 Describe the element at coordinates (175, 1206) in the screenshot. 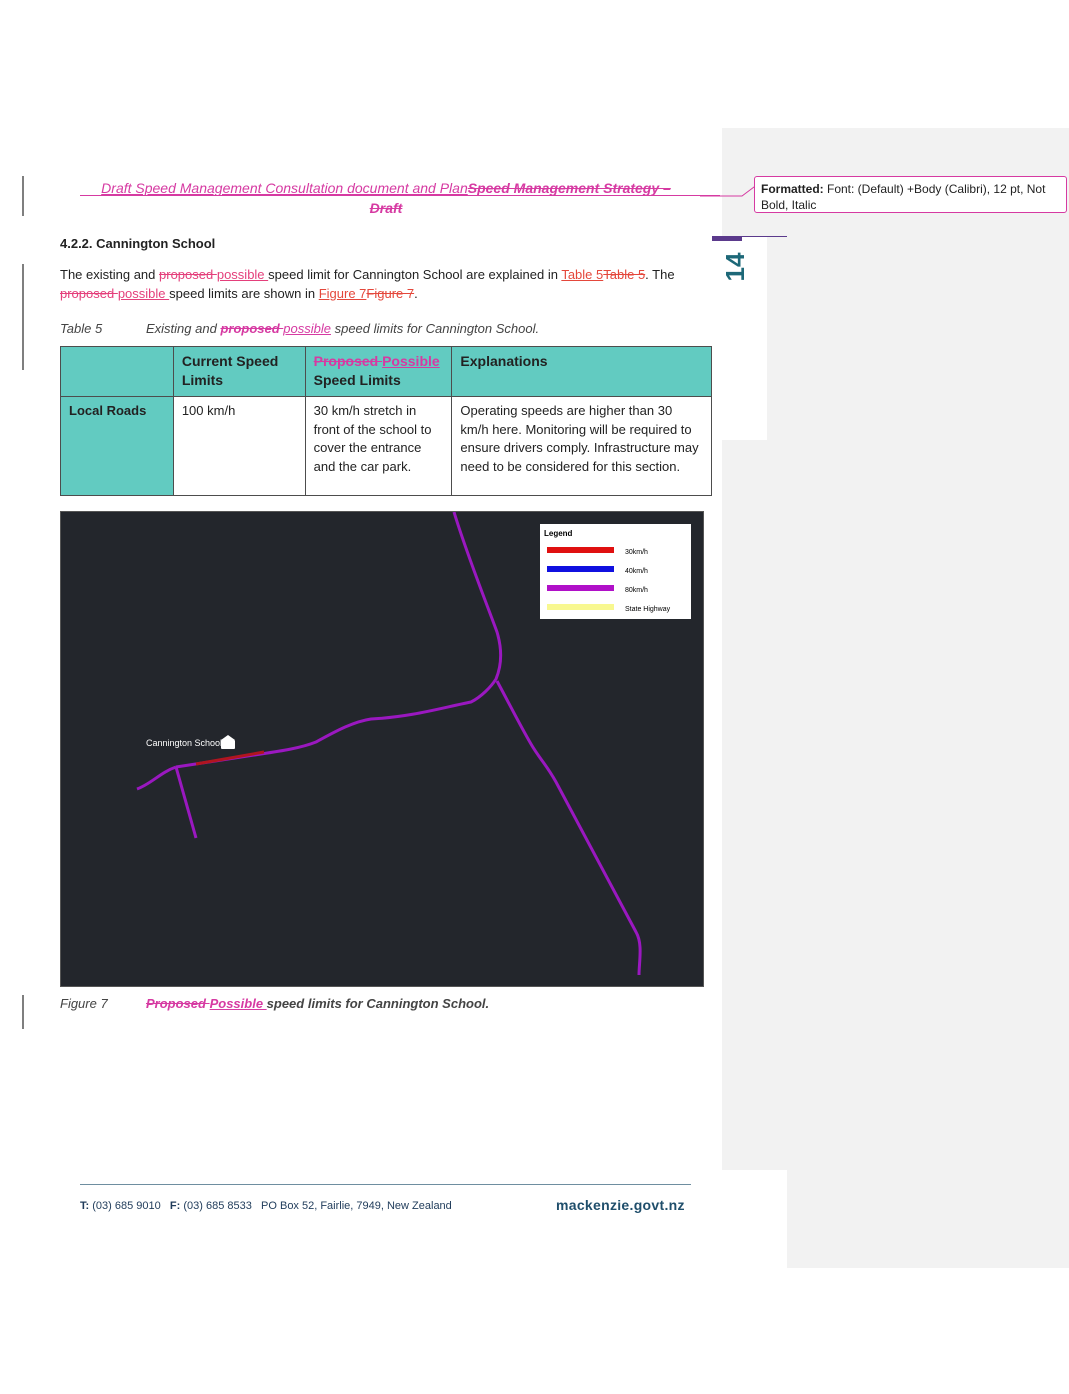

I see `fax-label: F:` at that location.